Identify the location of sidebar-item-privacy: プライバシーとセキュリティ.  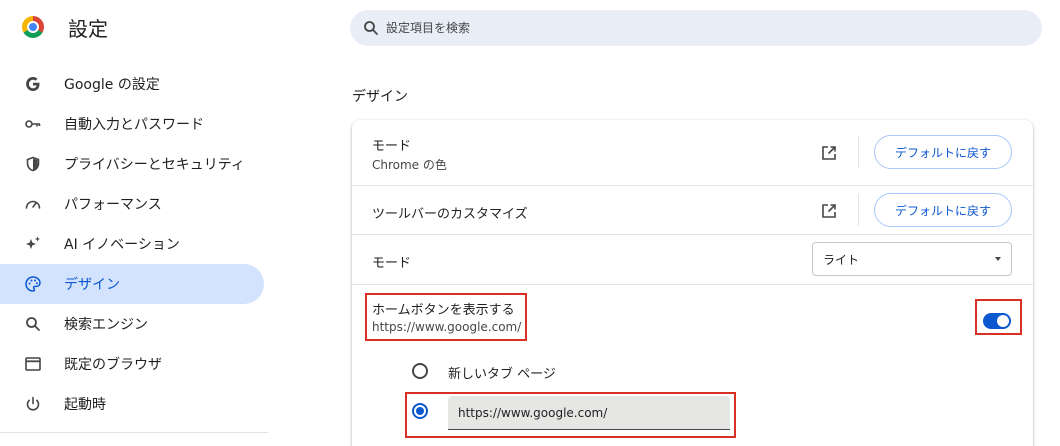
(132, 164).